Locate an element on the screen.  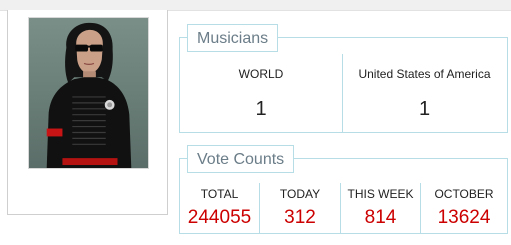
votes-today-cell: TODAY 312 is located at coordinates (300, 208).